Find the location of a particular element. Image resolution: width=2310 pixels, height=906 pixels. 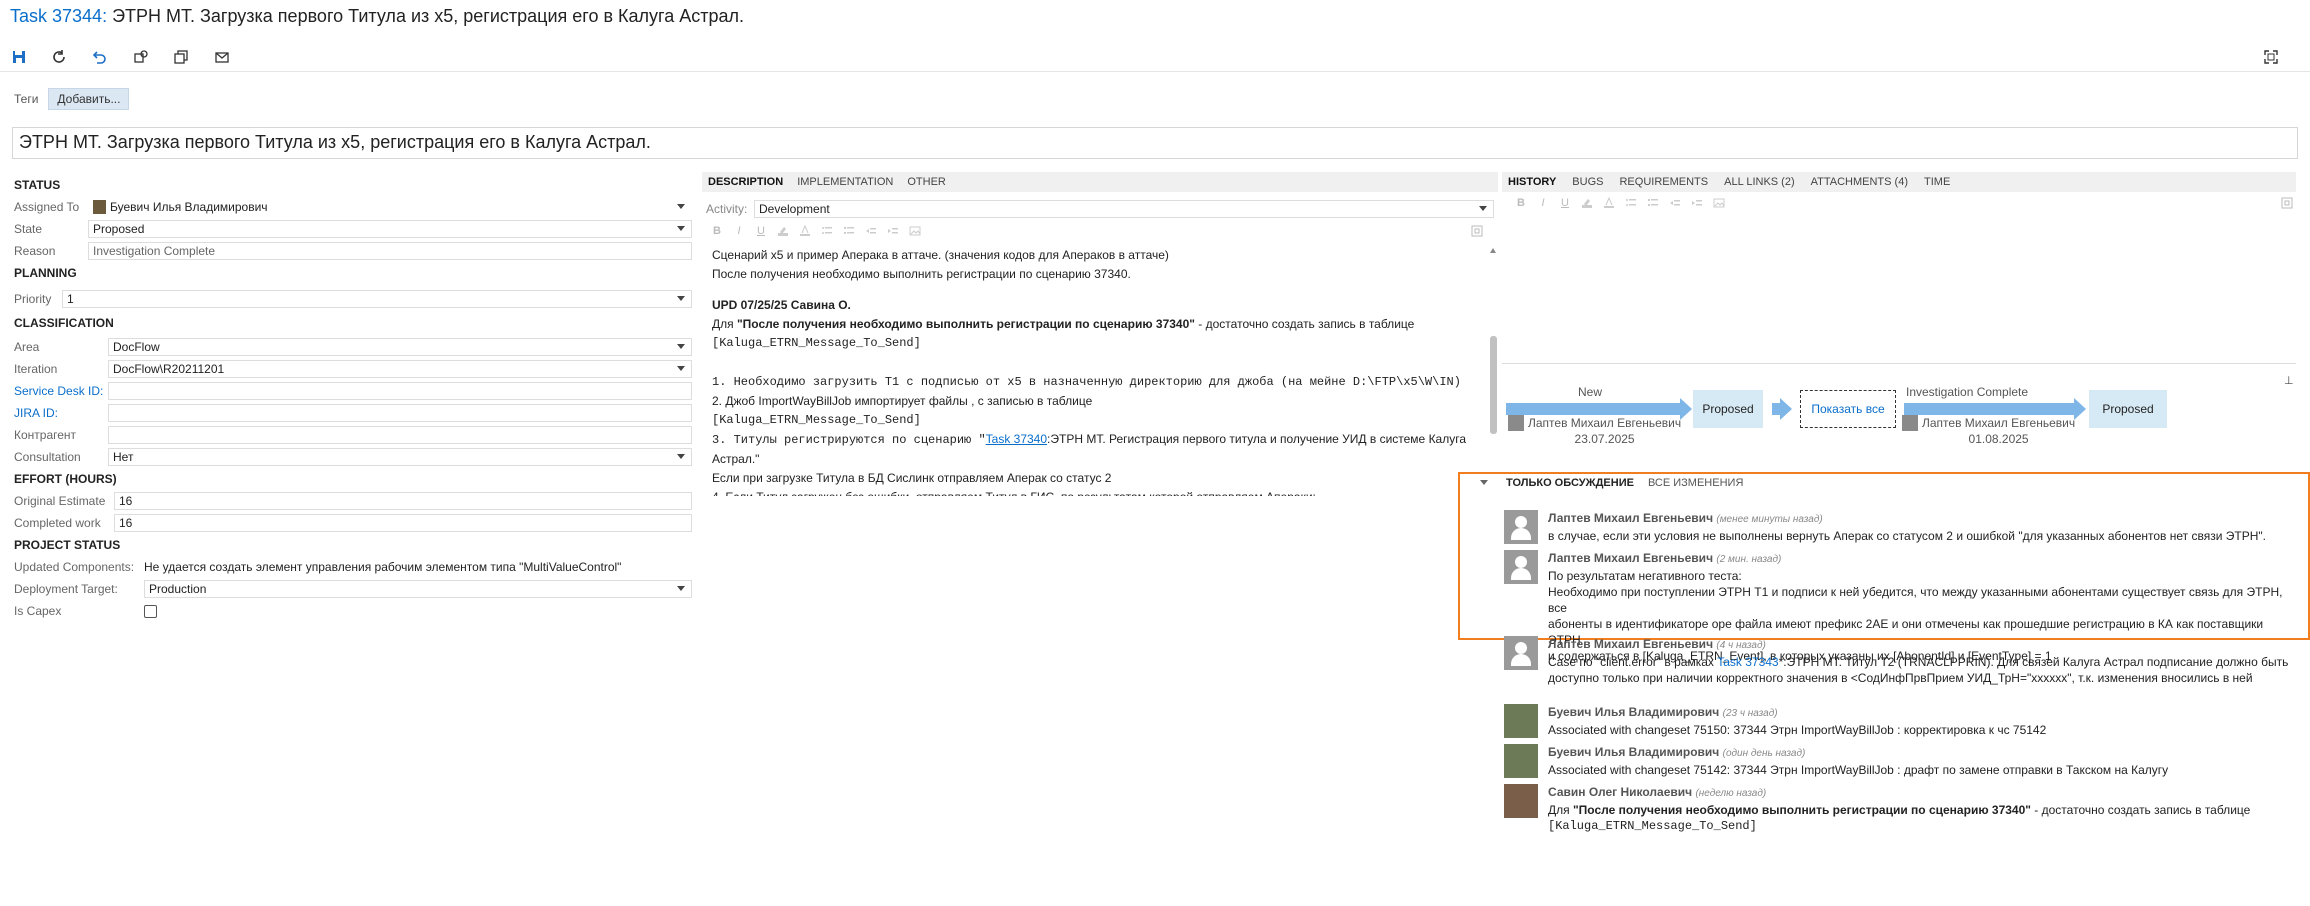

scrollbar-thumb is located at coordinates (1493, 385).